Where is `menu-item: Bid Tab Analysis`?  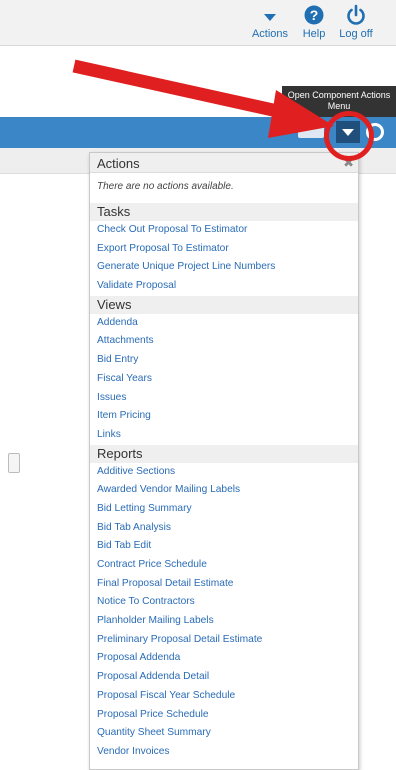 menu-item: Bid Tab Analysis is located at coordinates (224, 528).